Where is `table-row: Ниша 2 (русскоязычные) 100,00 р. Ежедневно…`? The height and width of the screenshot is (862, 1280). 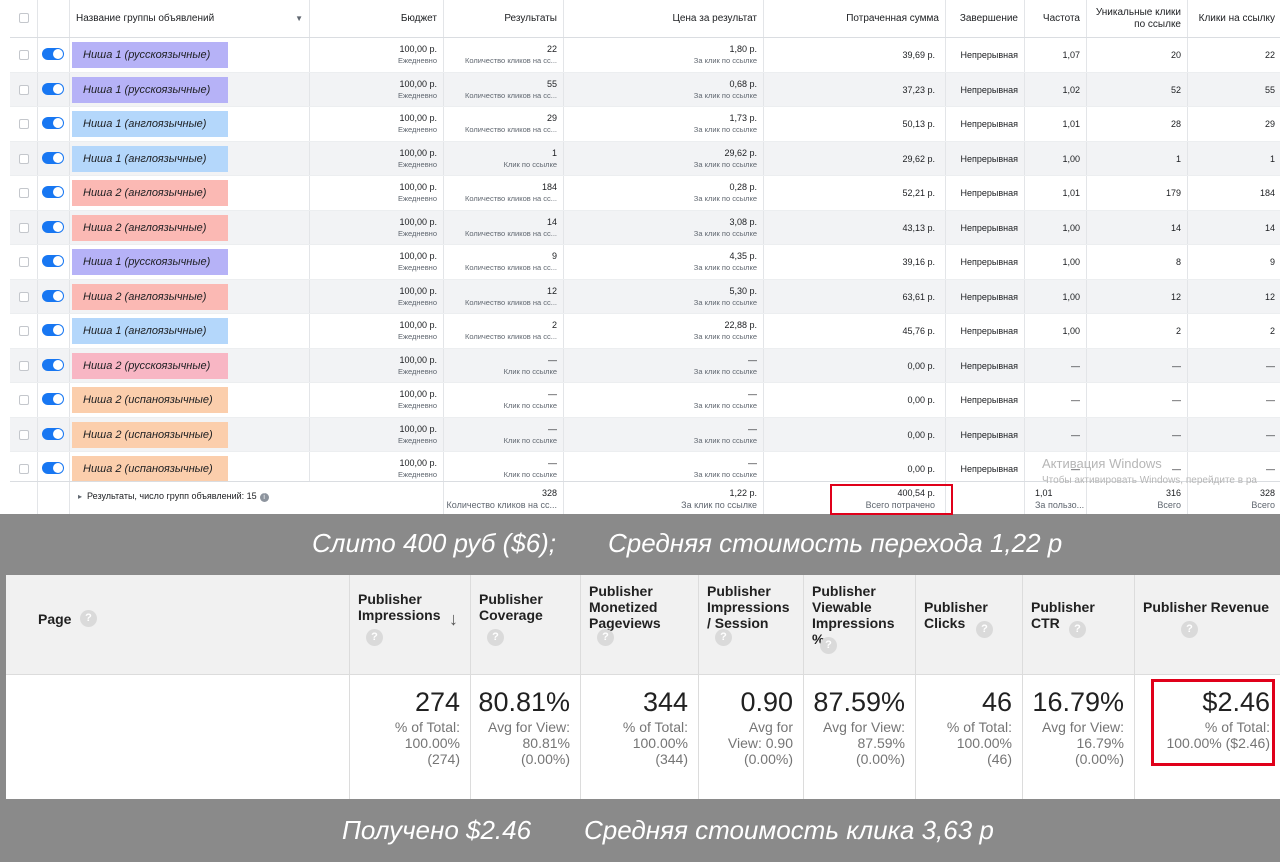 table-row: Ниша 2 (русскоязычные) 100,00 р. Ежедневно… is located at coordinates (645, 365).